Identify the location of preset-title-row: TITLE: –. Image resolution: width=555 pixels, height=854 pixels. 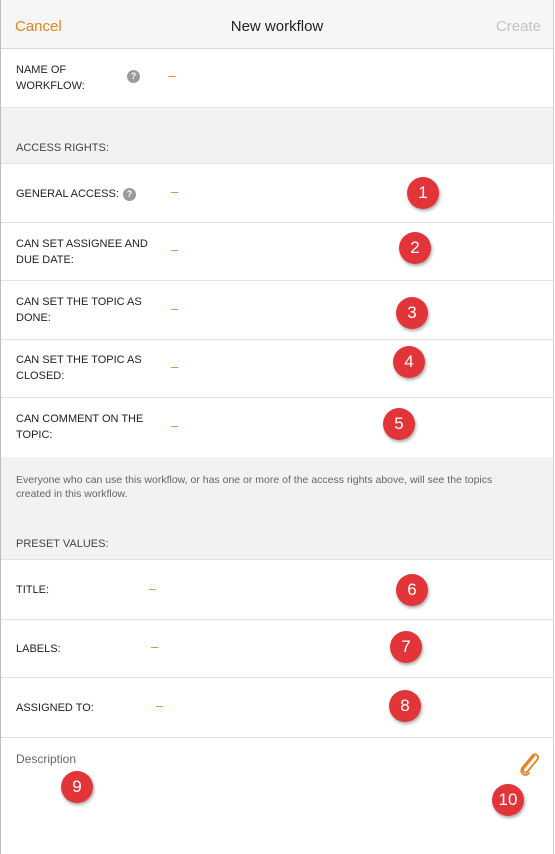
(277, 590).